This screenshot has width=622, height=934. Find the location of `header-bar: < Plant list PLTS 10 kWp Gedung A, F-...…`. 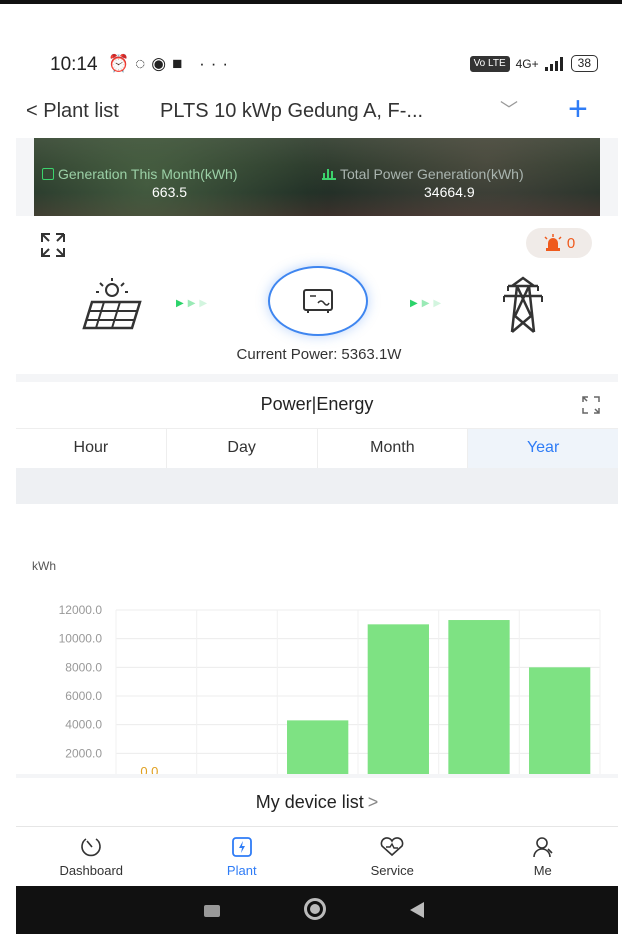

header-bar: < Plant list PLTS 10 kWp Gedung A, F-...… is located at coordinates (317, 112).